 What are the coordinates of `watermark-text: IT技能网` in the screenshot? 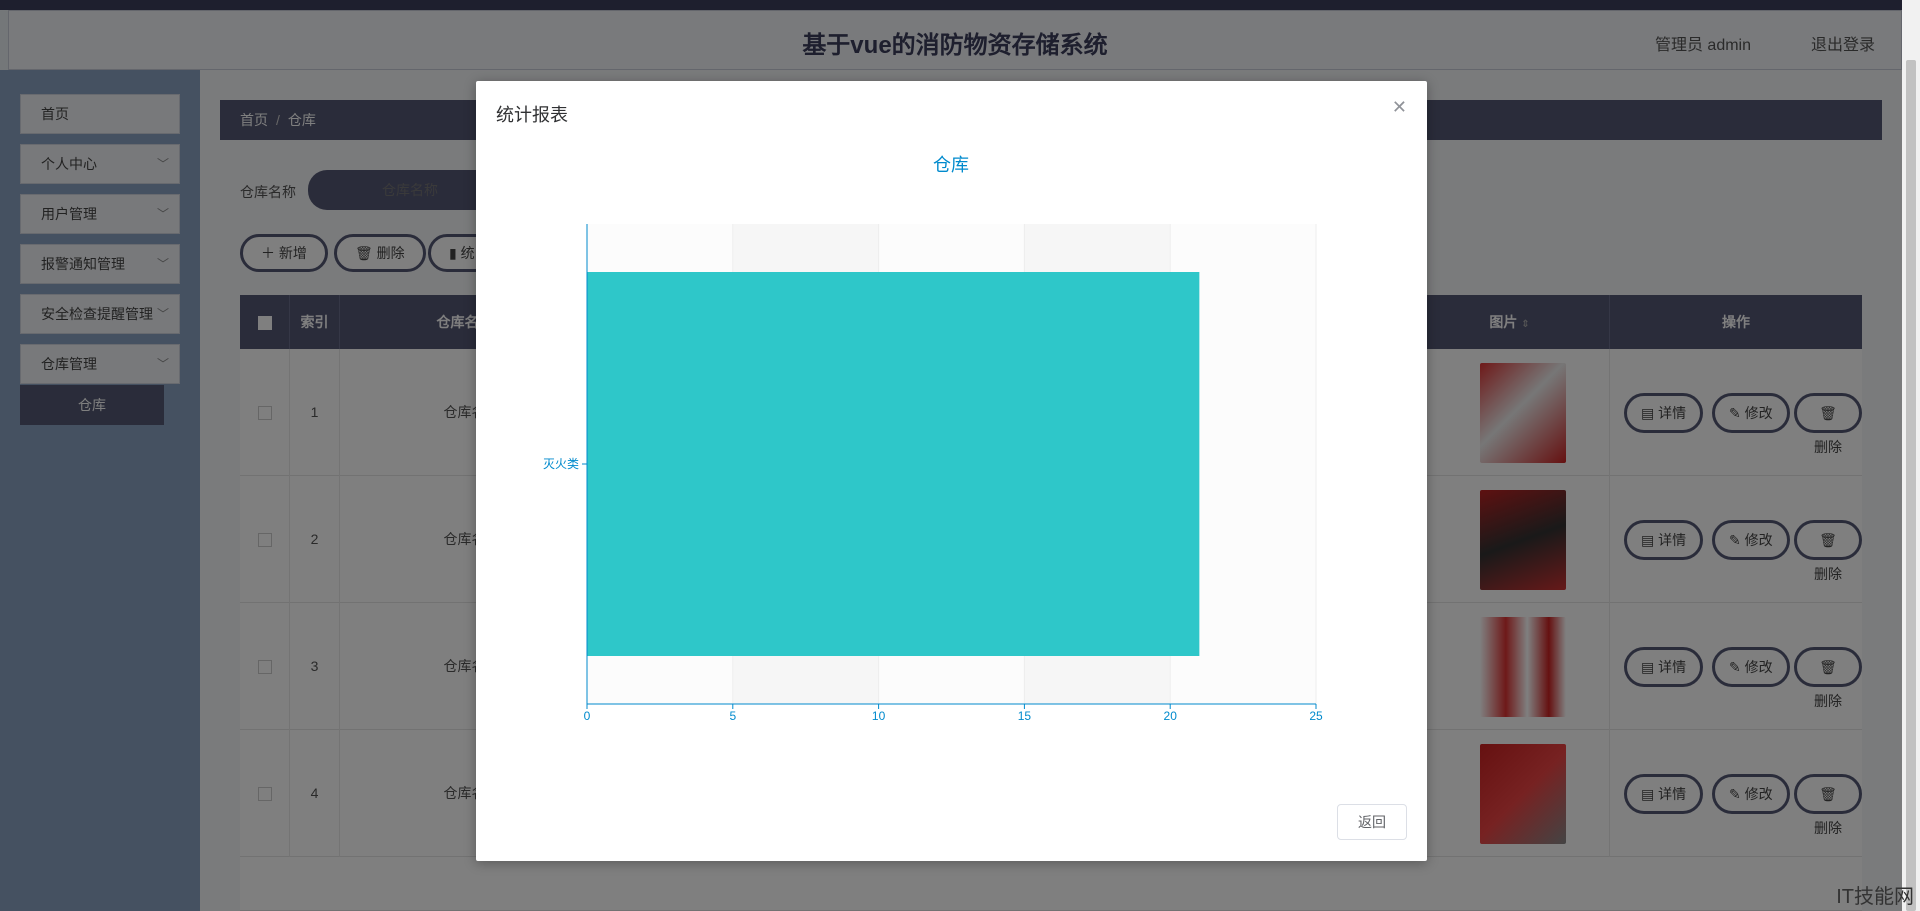 It's located at (1875, 897).